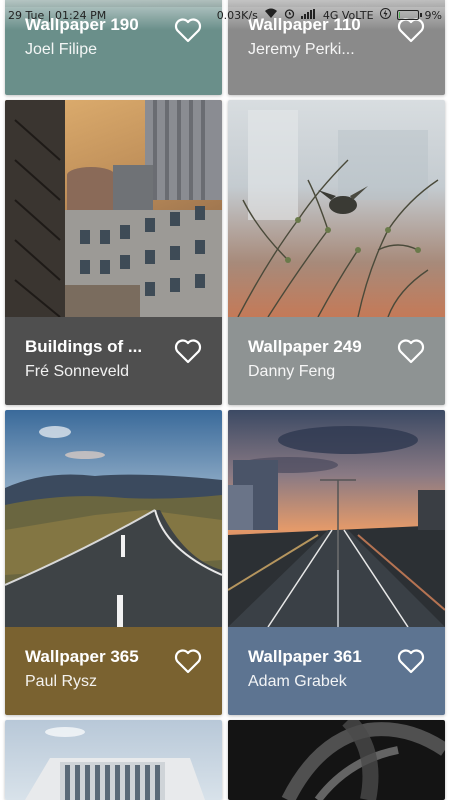  I want to click on card-author: Joel Filipe, so click(61, 49).